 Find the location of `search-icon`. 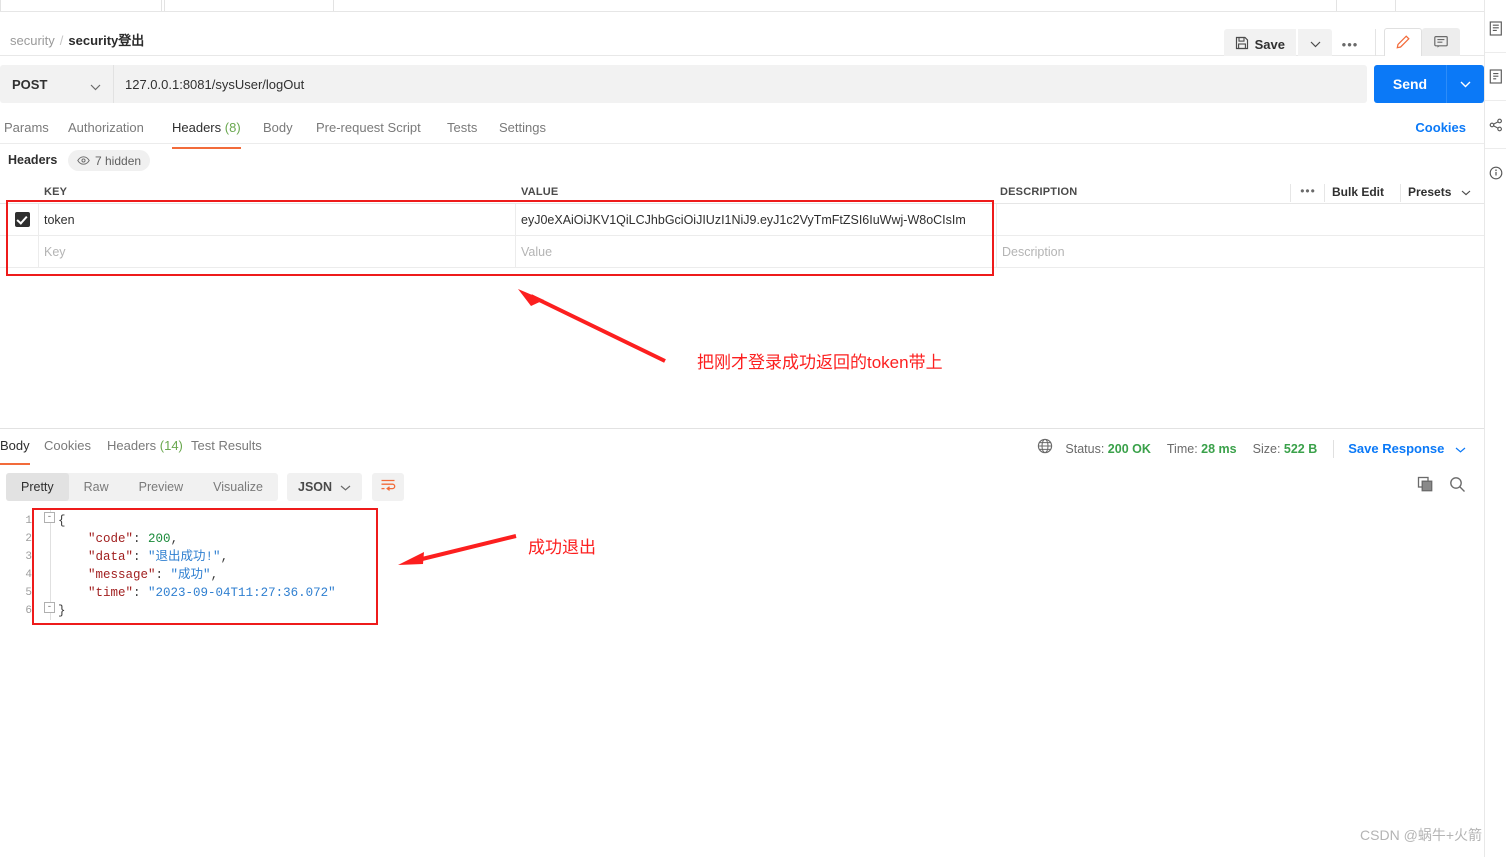

search-icon is located at coordinates (1457, 487).